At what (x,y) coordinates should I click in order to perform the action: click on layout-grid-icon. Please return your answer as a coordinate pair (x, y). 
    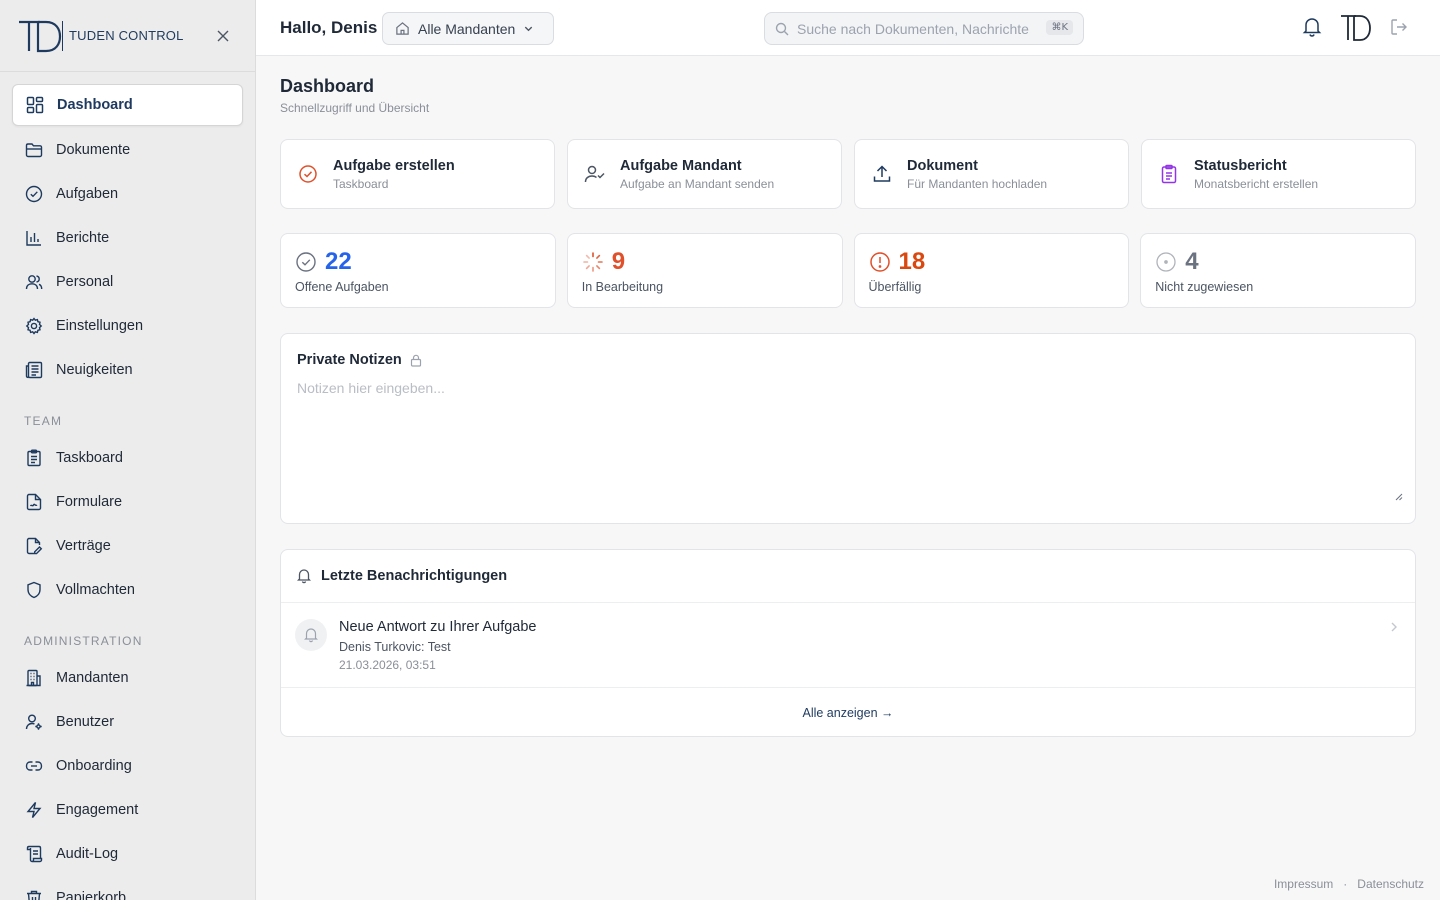
    Looking at the image, I should click on (35, 105).